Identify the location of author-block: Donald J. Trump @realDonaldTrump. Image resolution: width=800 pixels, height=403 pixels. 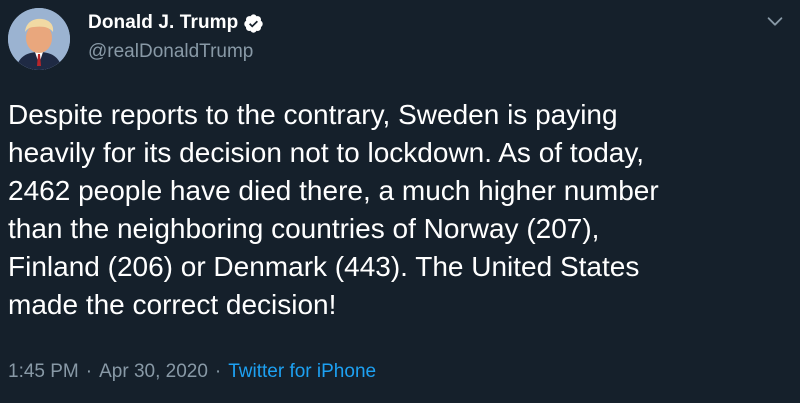
(176, 36).